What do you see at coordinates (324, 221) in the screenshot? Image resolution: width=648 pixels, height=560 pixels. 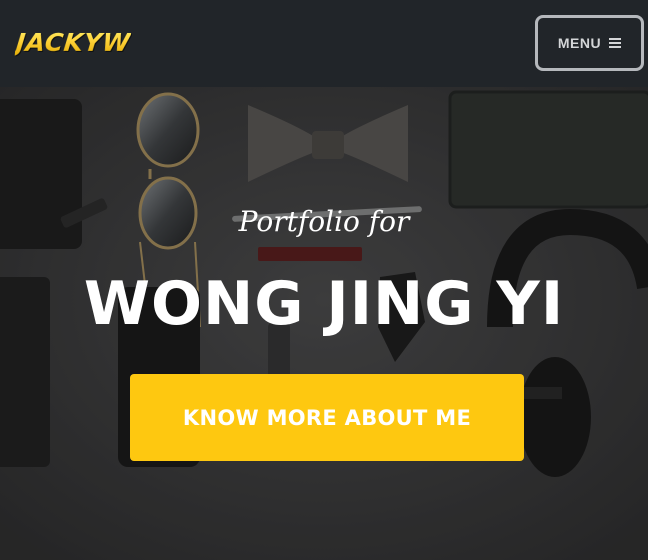 I see `hero-subheading: Portfolio for` at bounding box center [324, 221].